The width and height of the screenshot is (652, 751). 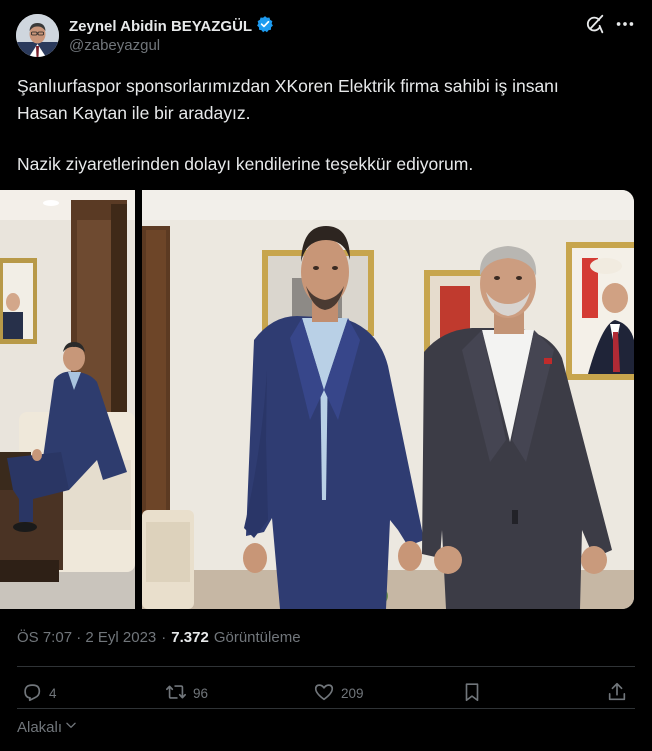 What do you see at coordinates (352, 693) in the screenshot?
I see `like-count: 209` at bounding box center [352, 693].